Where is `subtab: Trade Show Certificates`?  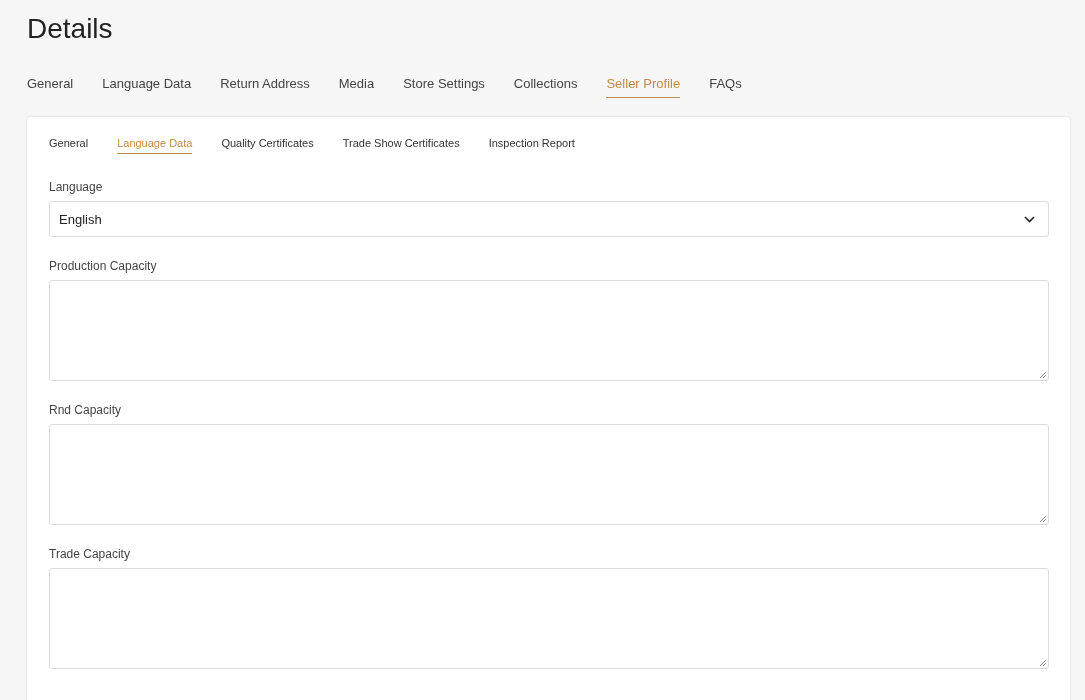
subtab: Trade Show Certificates is located at coordinates (401, 145).